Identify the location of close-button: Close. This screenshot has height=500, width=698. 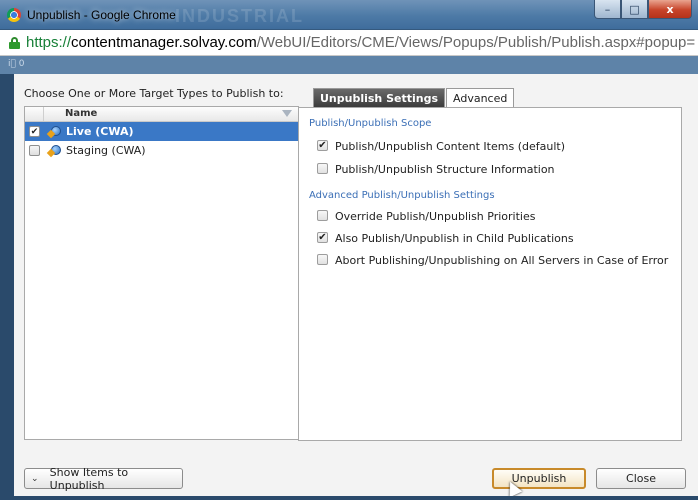
(641, 478).